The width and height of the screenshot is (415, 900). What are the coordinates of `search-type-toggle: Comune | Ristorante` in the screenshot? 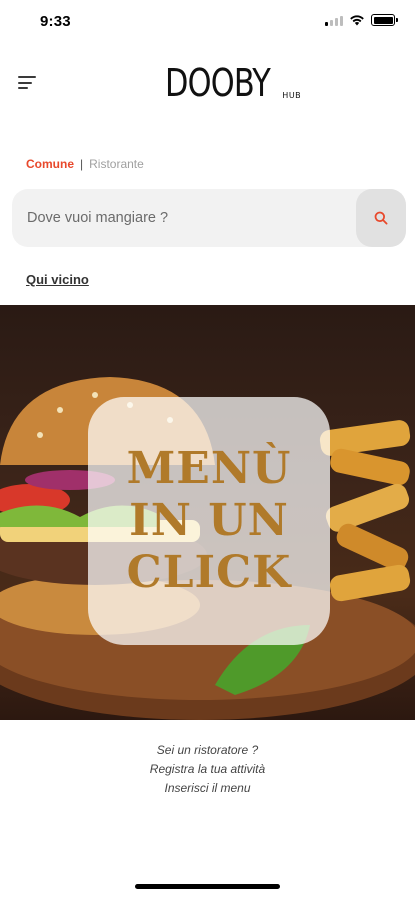 It's located at (85, 164).